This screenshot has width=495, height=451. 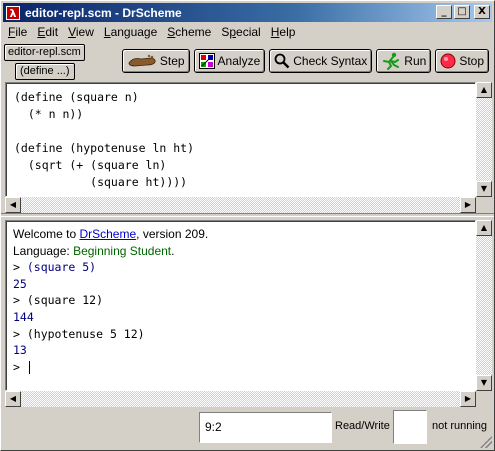 I want to click on stop-icon, so click(x=448, y=61).